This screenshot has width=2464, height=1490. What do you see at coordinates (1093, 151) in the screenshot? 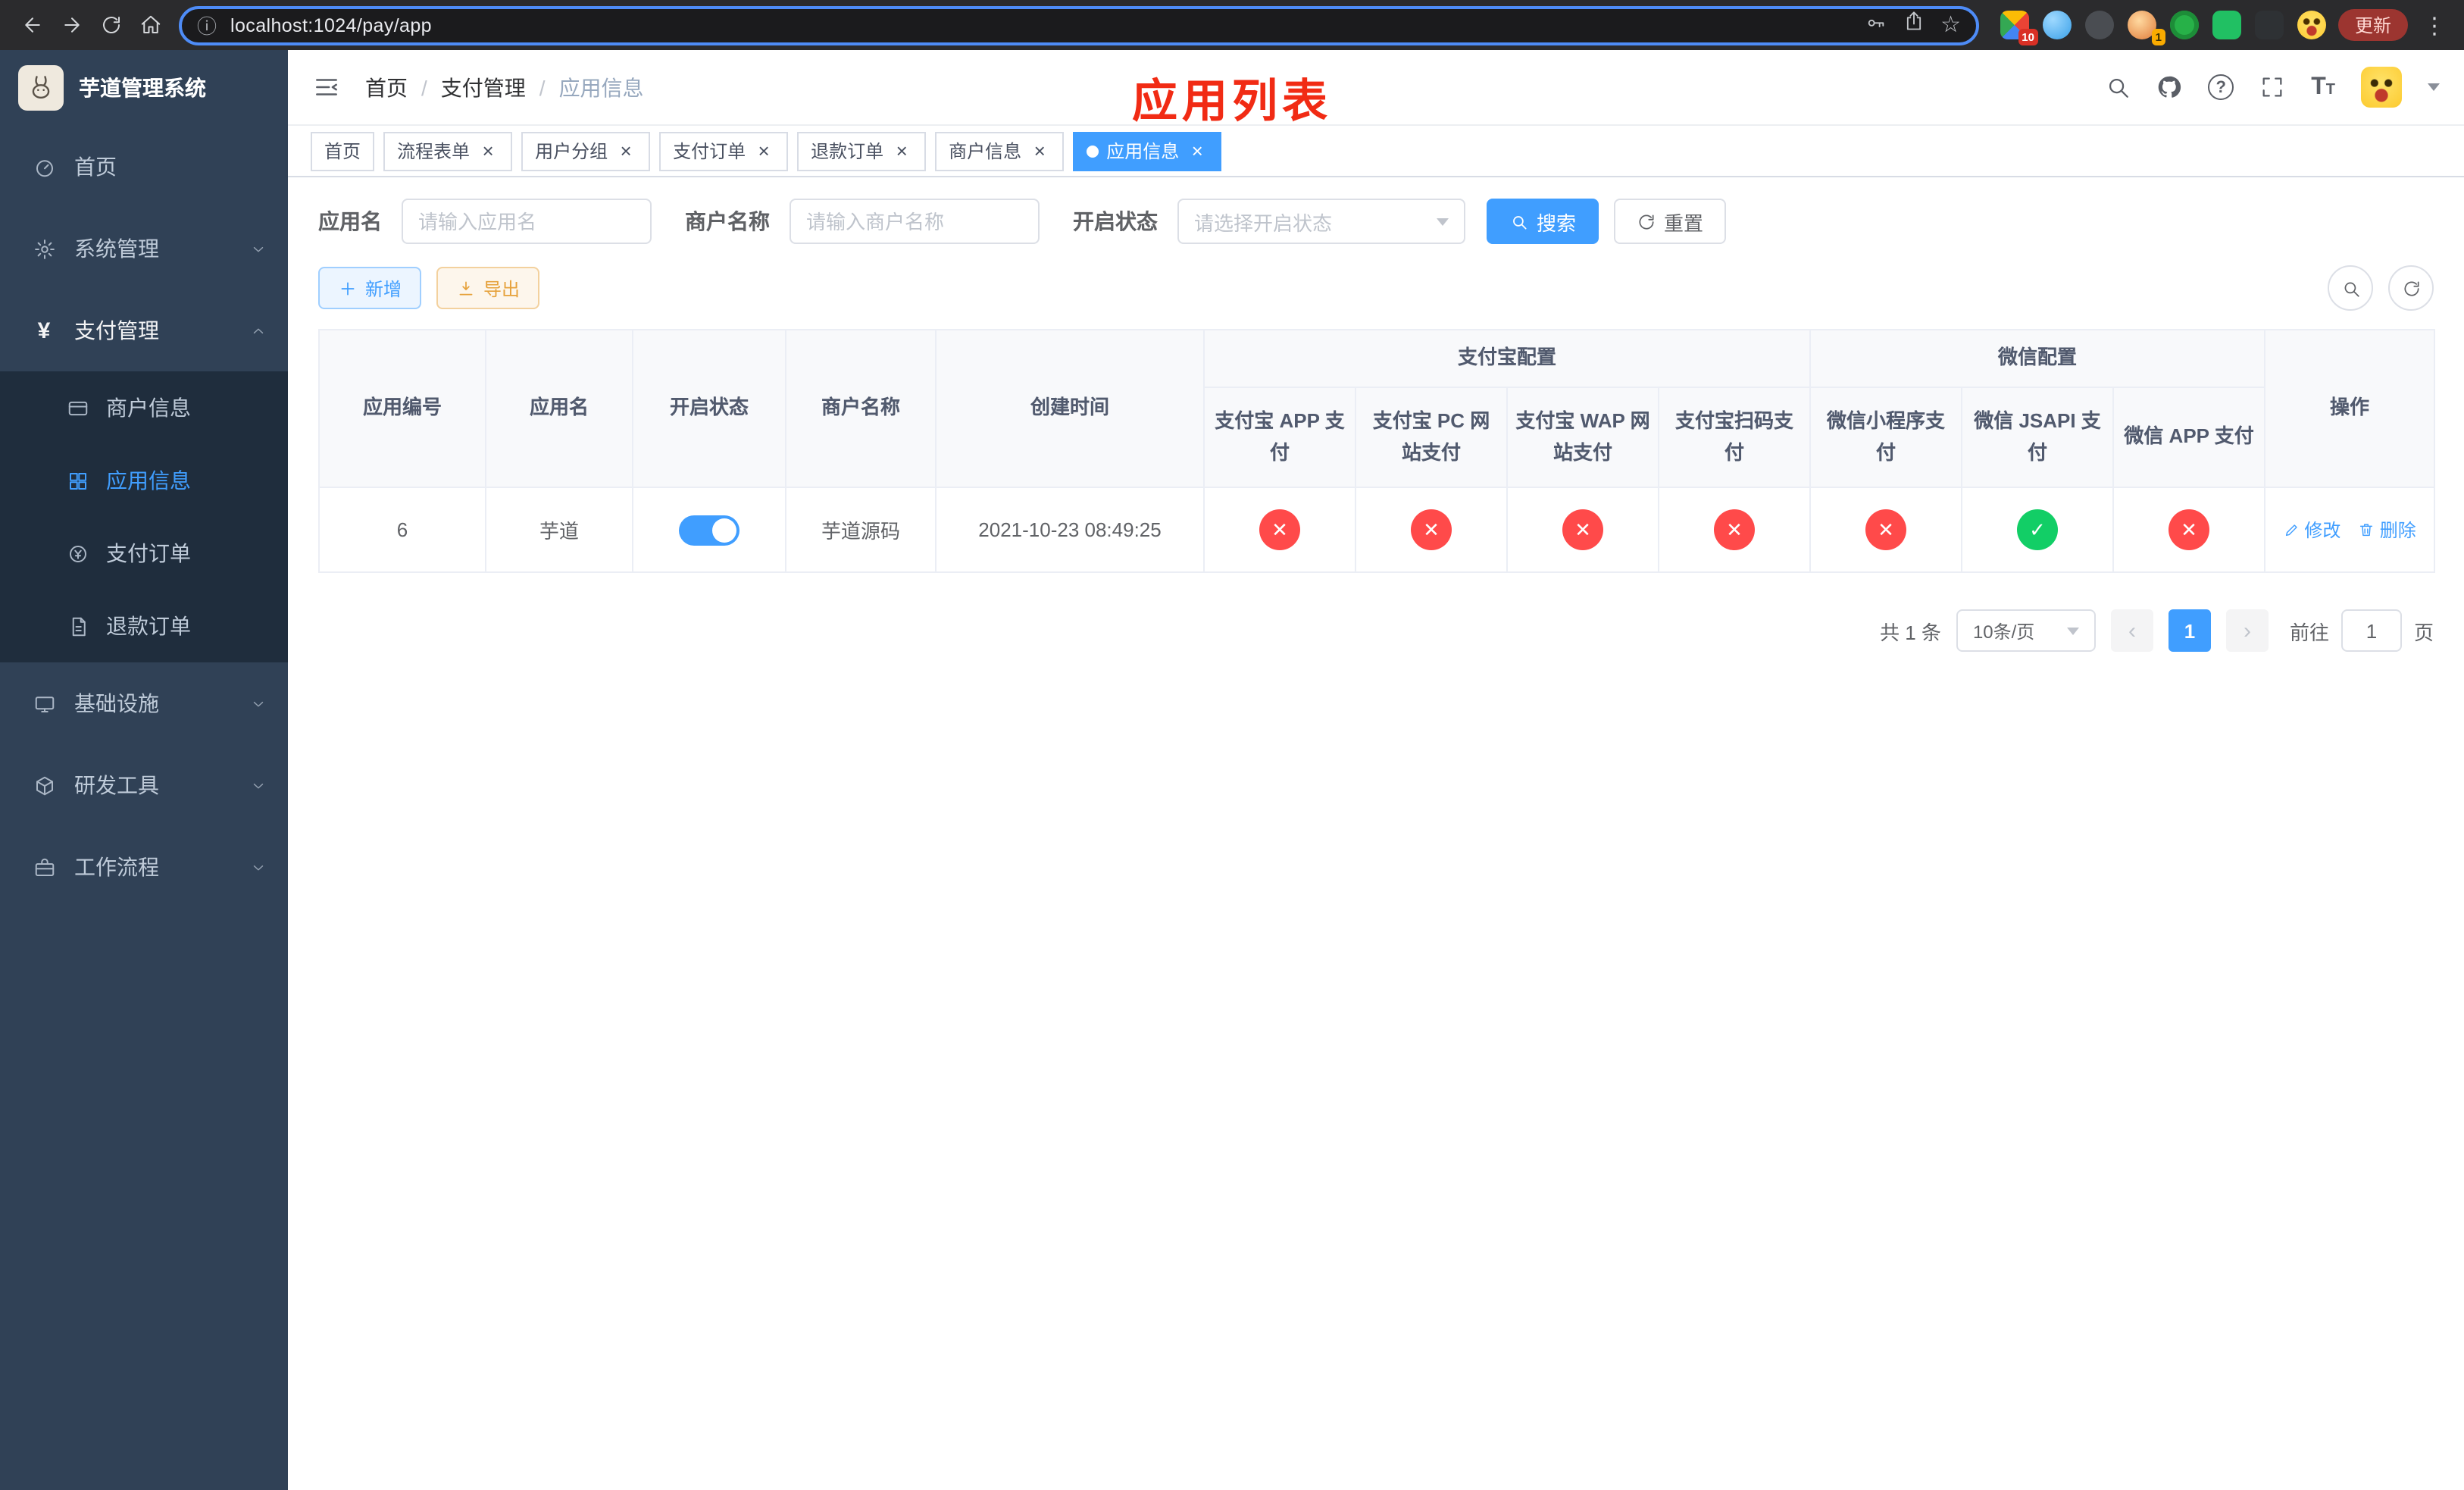
I see `active-tab-dot` at bounding box center [1093, 151].